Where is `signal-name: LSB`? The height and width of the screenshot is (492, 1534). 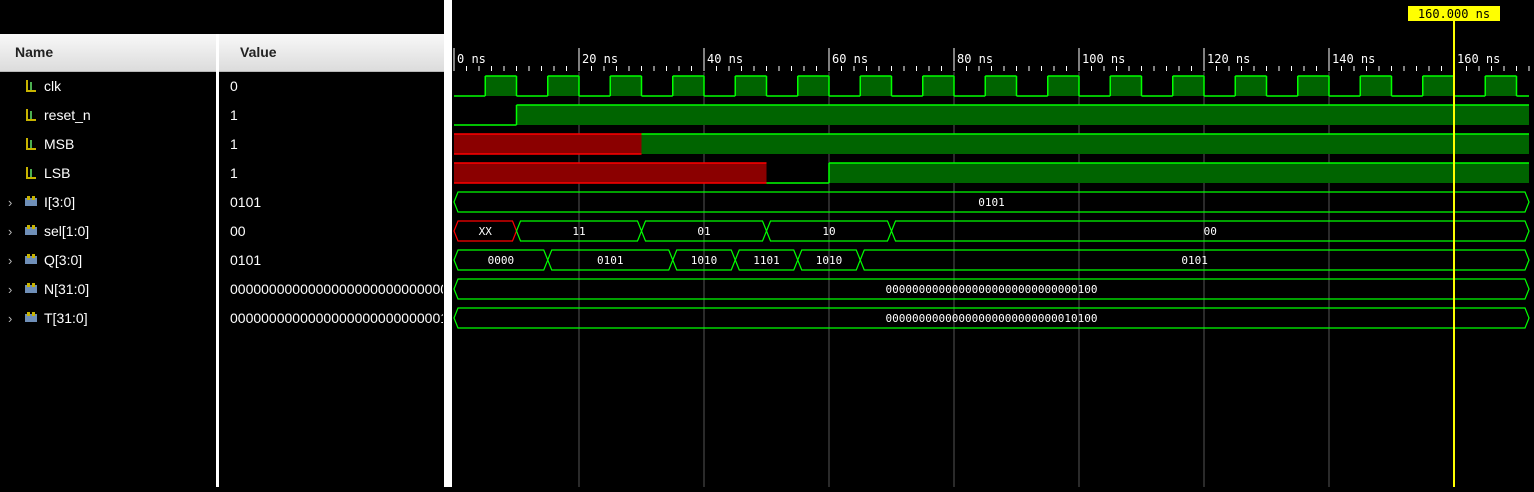
signal-name: LSB is located at coordinates (57, 173).